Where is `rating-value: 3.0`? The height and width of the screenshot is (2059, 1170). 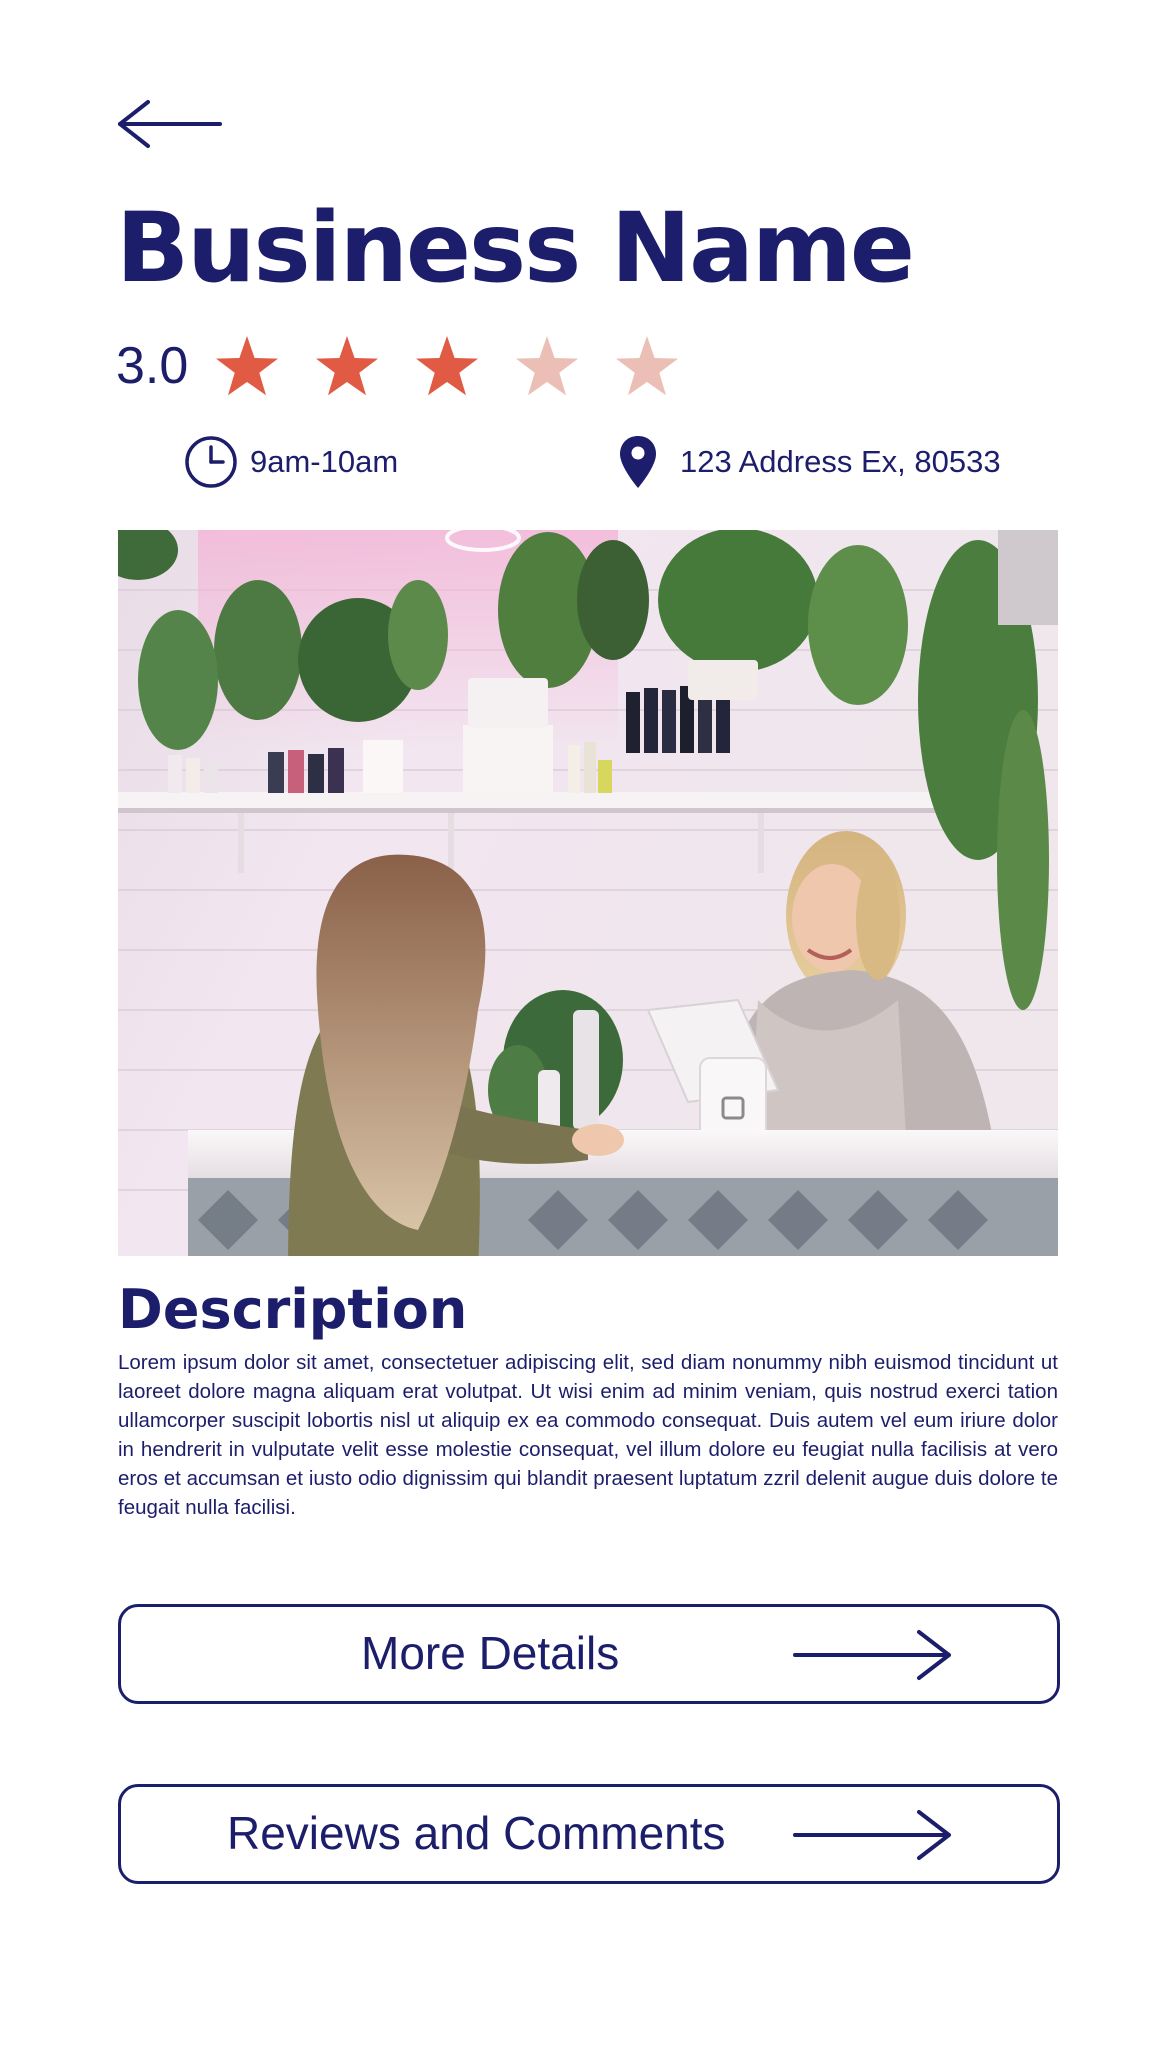 rating-value: 3.0 is located at coordinates (152, 366).